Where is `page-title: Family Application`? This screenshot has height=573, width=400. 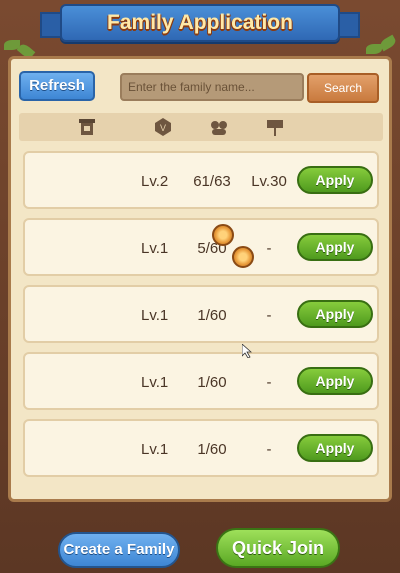
page-title: Family Application is located at coordinates (200, 22).